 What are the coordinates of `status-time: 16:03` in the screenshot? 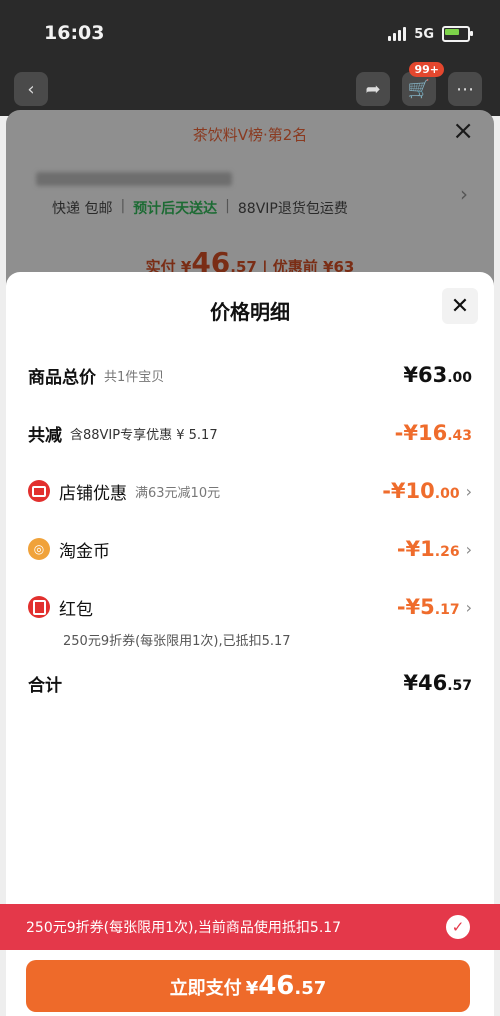 It's located at (74, 33).